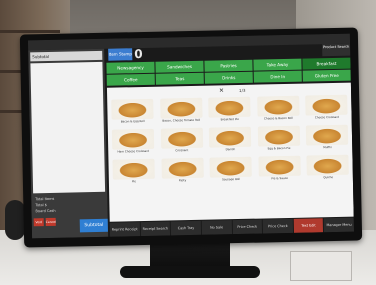 This screenshot has width=376, height=285. I want to click on board-cash-label: Board Cash, so click(45, 211).